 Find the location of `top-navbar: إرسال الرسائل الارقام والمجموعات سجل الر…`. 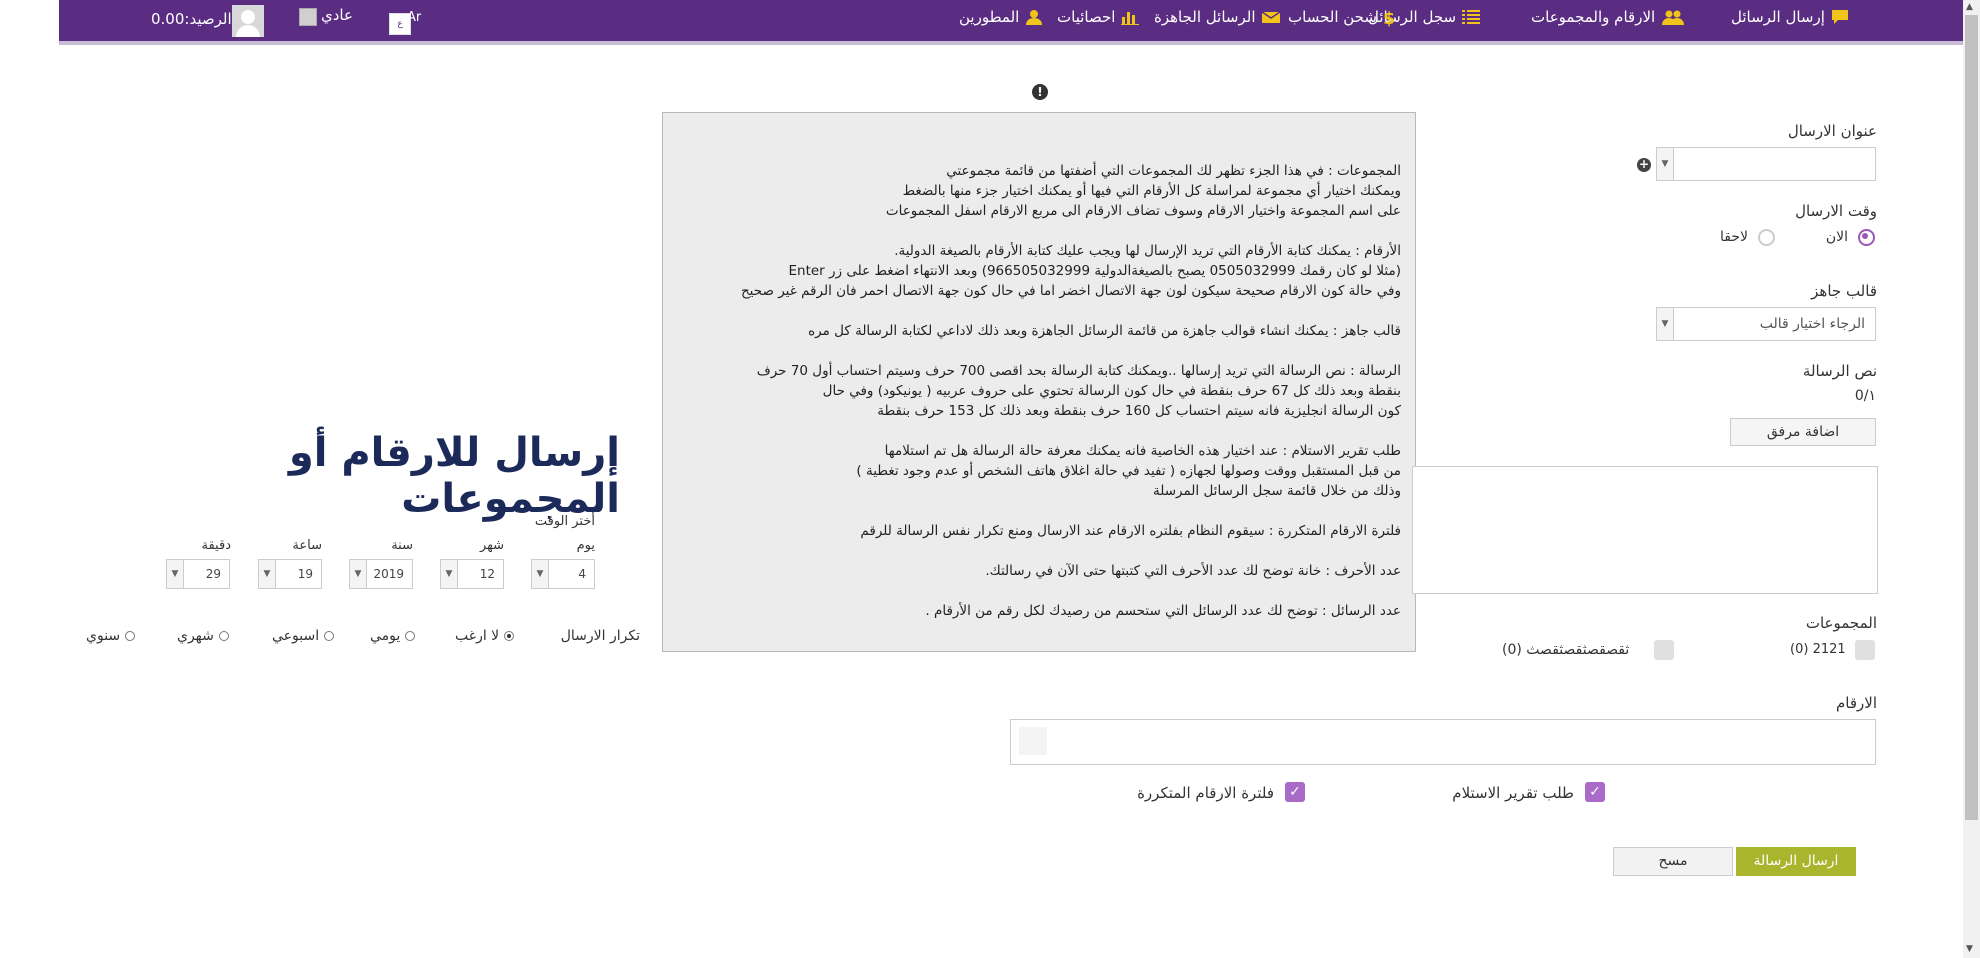

top-navbar: إرسال الرسائل الارقام والمجموعات سجل الر… is located at coordinates (1011, 22).